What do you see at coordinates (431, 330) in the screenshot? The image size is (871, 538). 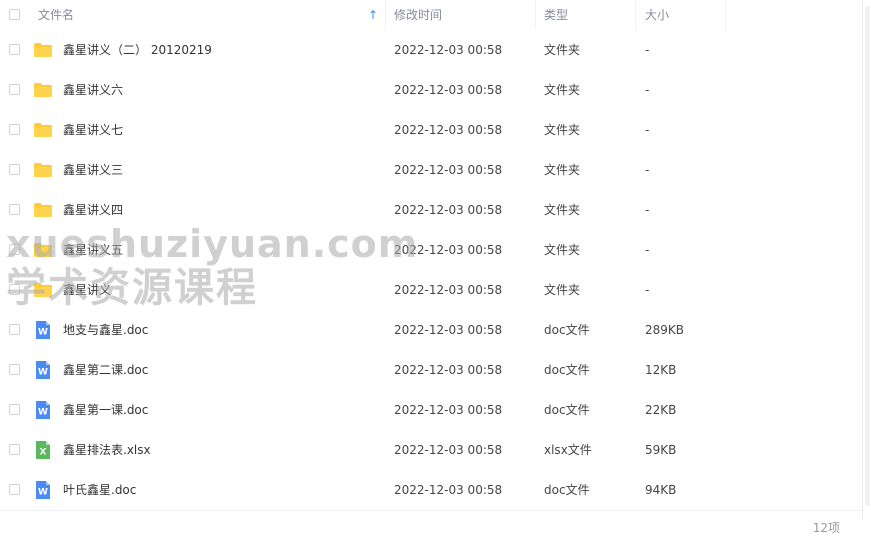 I see `table-row: W 地支与鑫星.doc 2022-12-03 00:58 doc文件 289KB` at bounding box center [431, 330].